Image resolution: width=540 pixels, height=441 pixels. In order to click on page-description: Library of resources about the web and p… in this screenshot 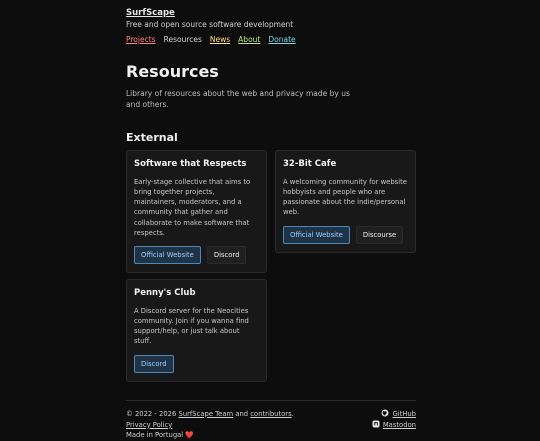, I will do `click(238, 99)`.